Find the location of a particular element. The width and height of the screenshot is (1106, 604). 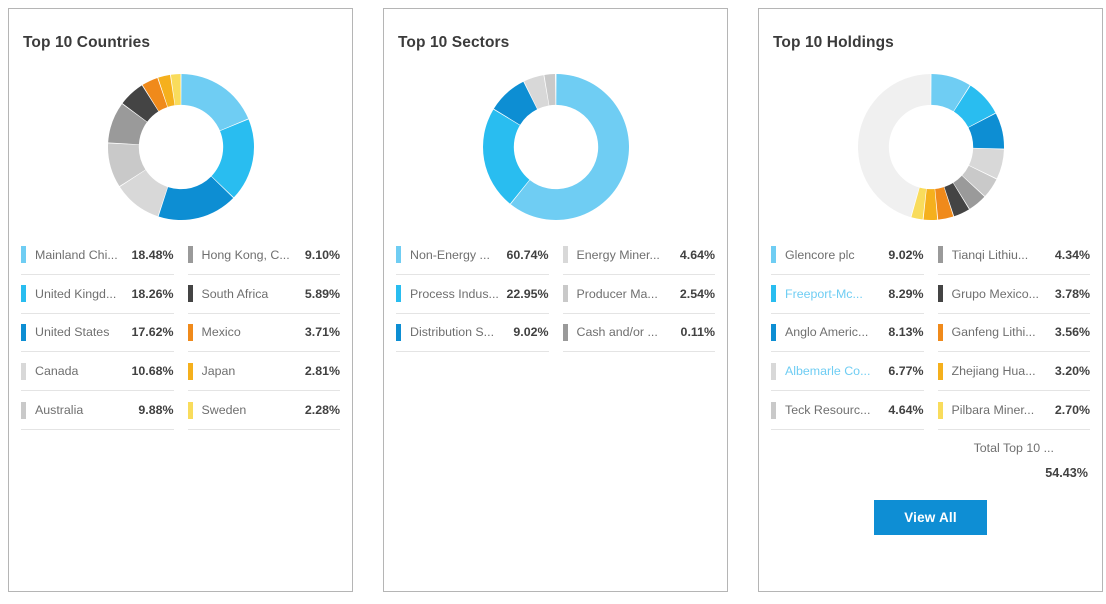

legend-row: Albemarle Co... 6.77% is located at coordinates (847, 372).